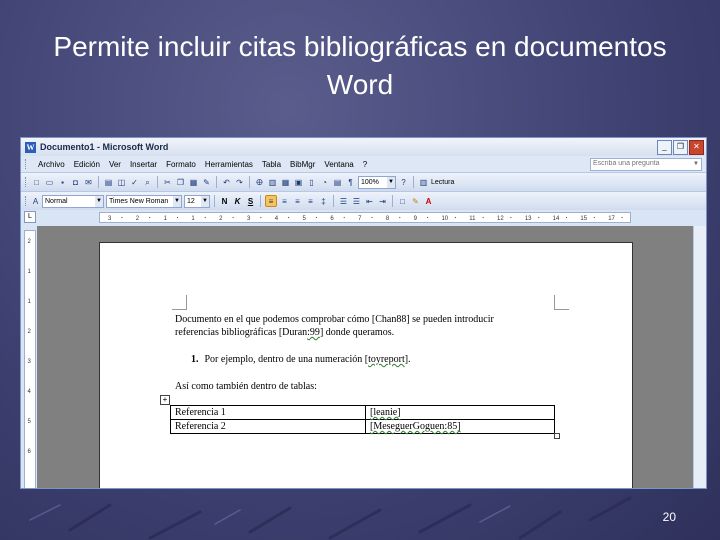 This screenshot has height=540, width=720. I want to click on paragraph-intro-line2-a: referencias bibliográficas [Duran, so click(241, 332).